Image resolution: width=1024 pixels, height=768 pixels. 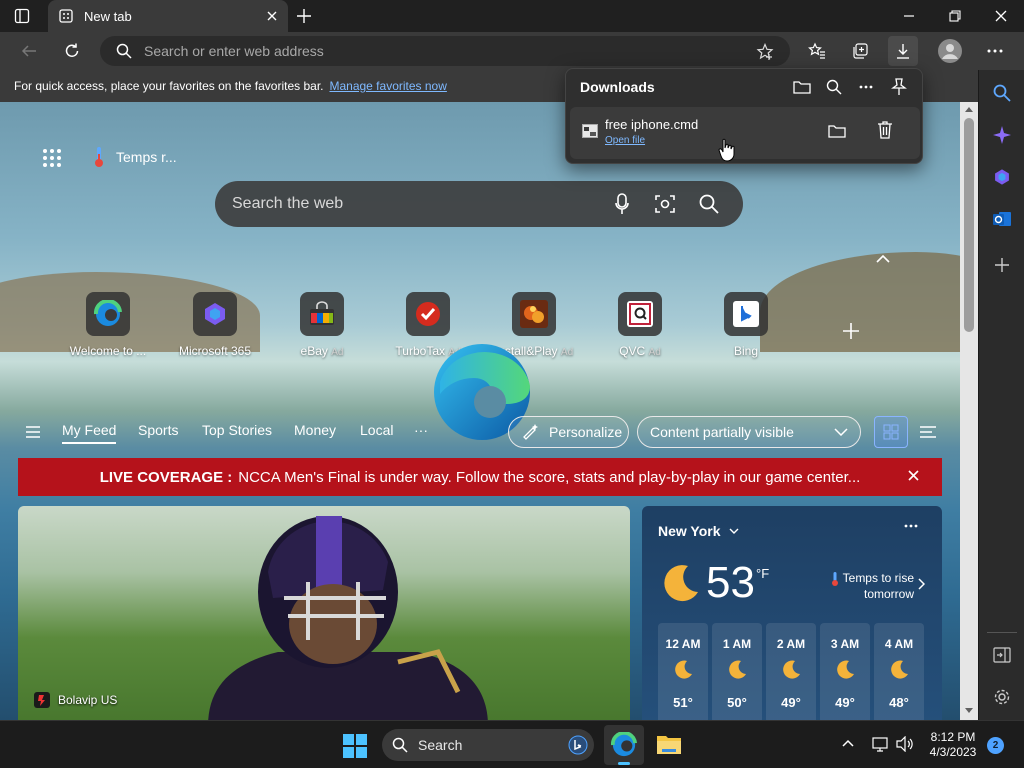 What do you see at coordinates (683, 671) in the screenshot?
I see `hourly-forecast: 12 AM 51°` at bounding box center [683, 671].